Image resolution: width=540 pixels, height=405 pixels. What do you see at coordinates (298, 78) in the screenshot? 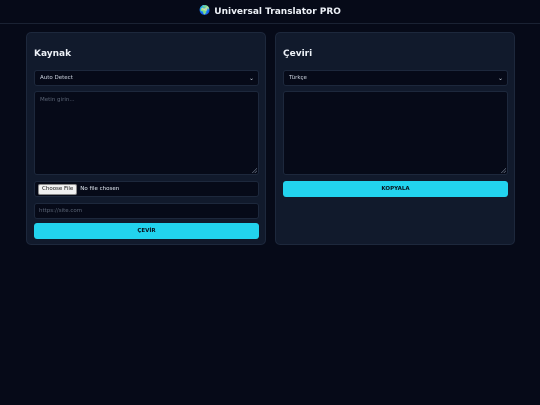
I see `target-language-value: Türkçe` at bounding box center [298, 78].